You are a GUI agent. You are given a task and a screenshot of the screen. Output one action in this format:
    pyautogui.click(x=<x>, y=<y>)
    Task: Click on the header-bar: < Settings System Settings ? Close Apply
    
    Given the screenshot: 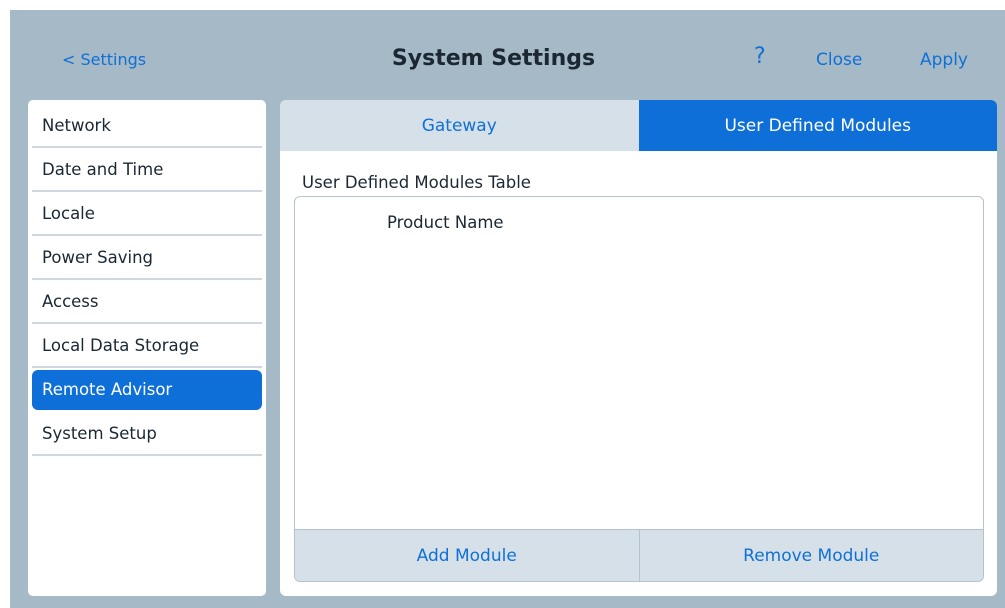 What is the action you would take?
    pyautogui.click(x=507, y=54)
    